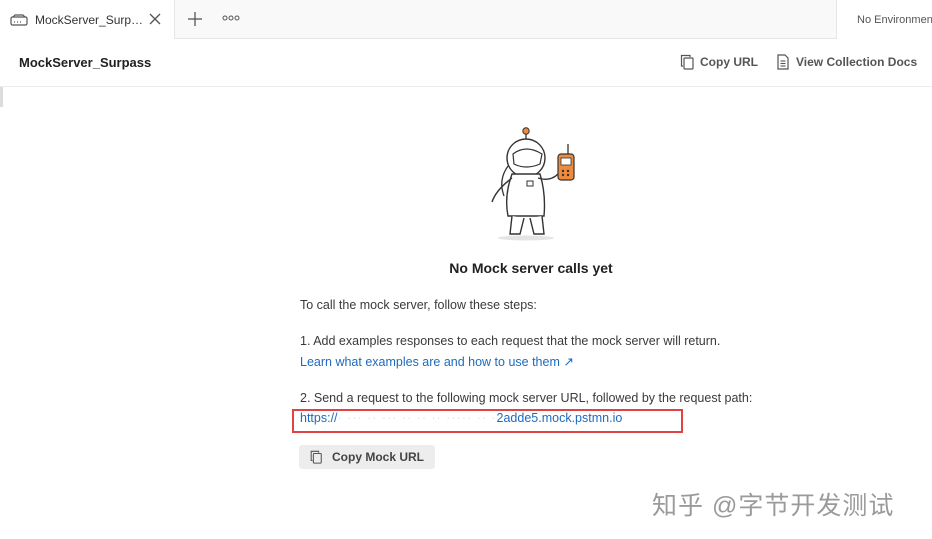 This screenshot has height=539, width=932. I want to click on more-icon, so click(231, 19).